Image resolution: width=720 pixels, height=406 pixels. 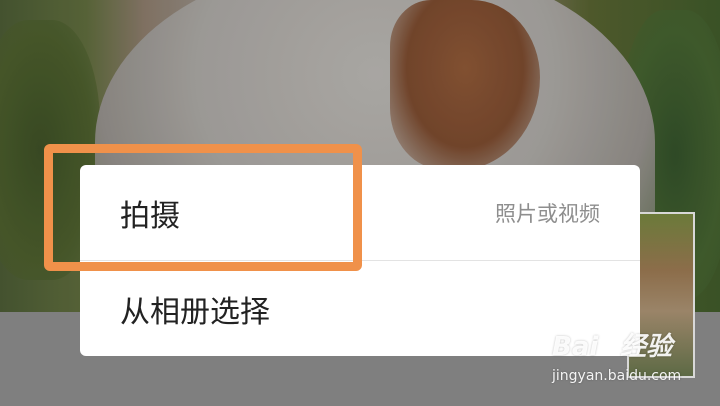 I want to click on watermark-logo: Bai 经验, so click(x=612, y=344).